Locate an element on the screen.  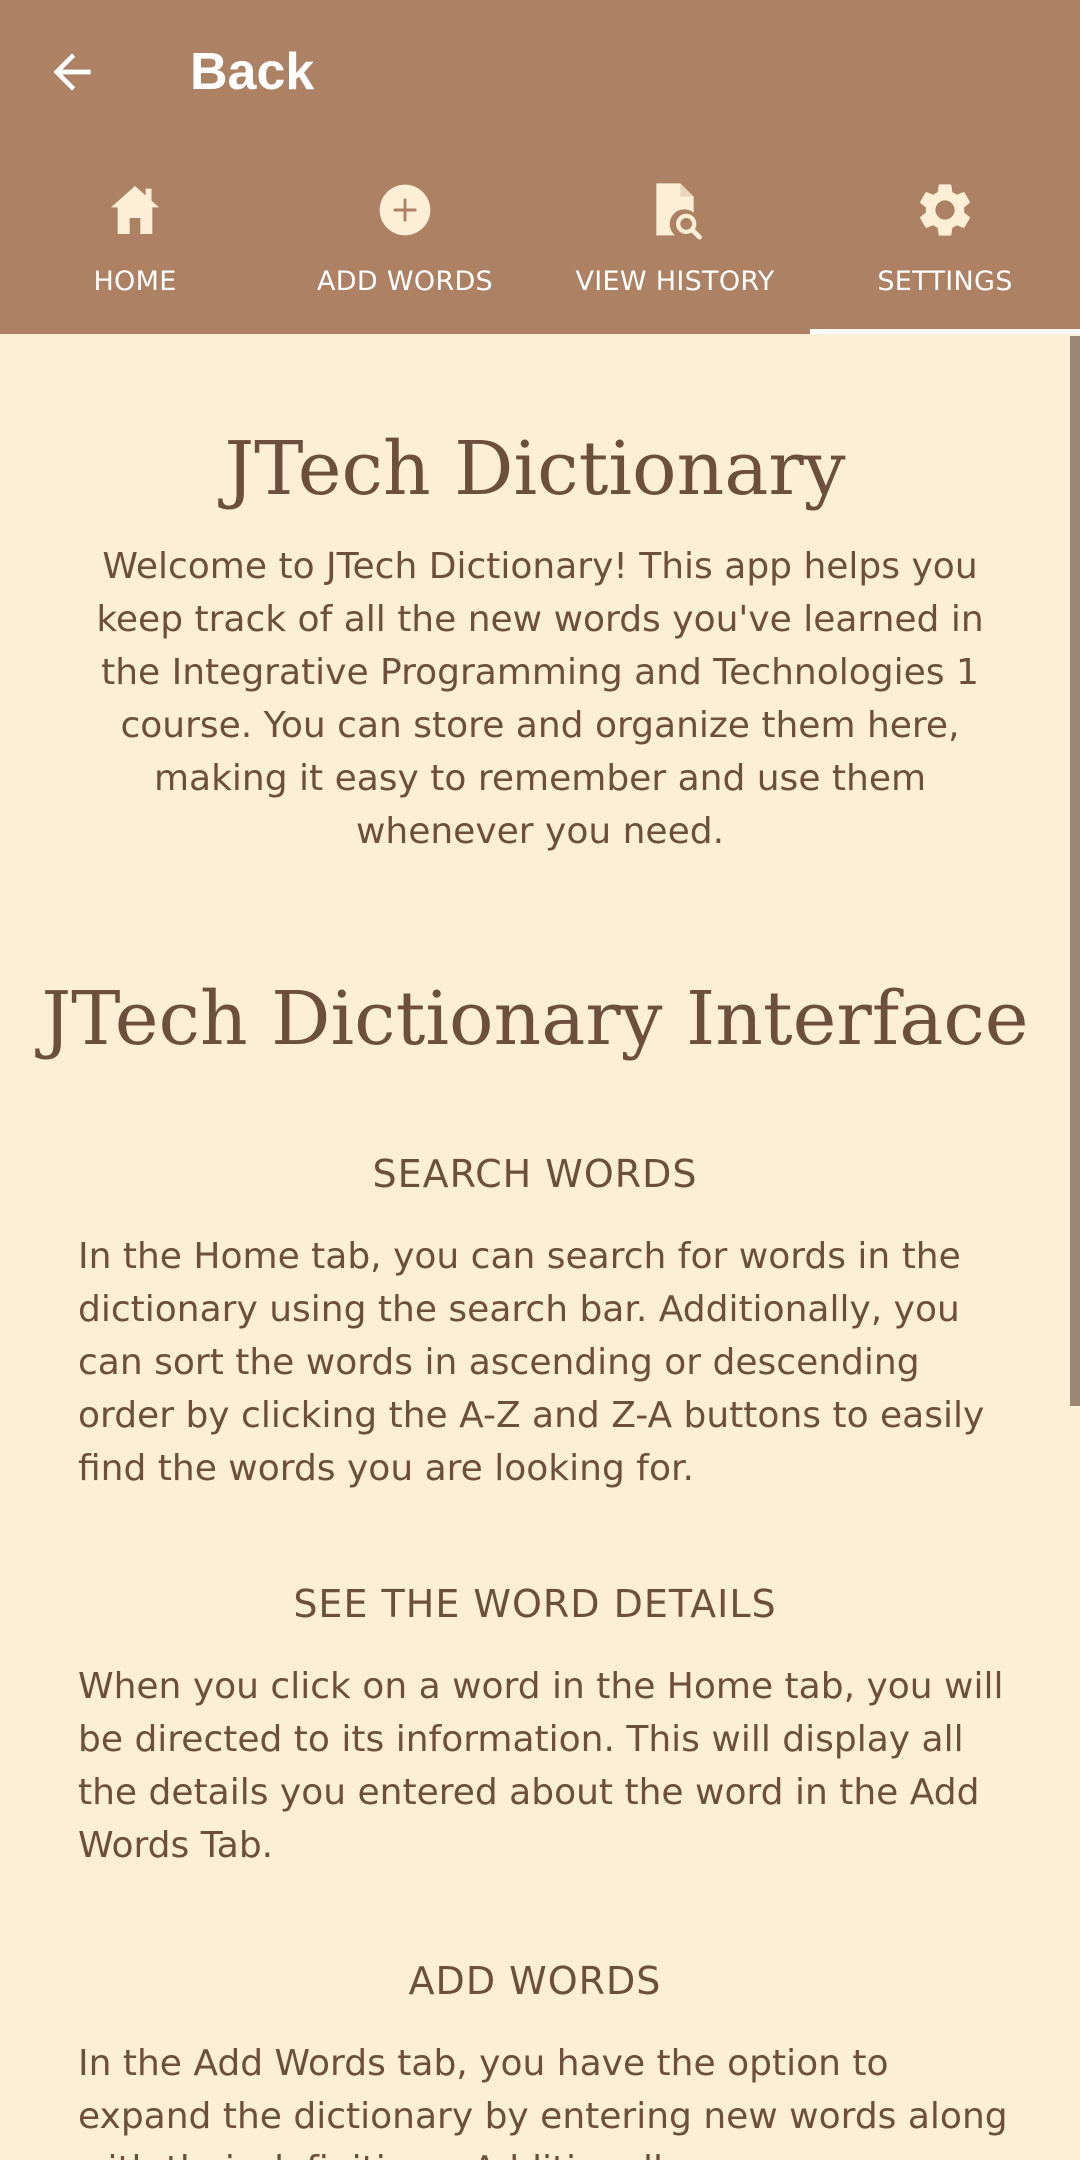
back-label: Back is located at coordinates (252, 72).